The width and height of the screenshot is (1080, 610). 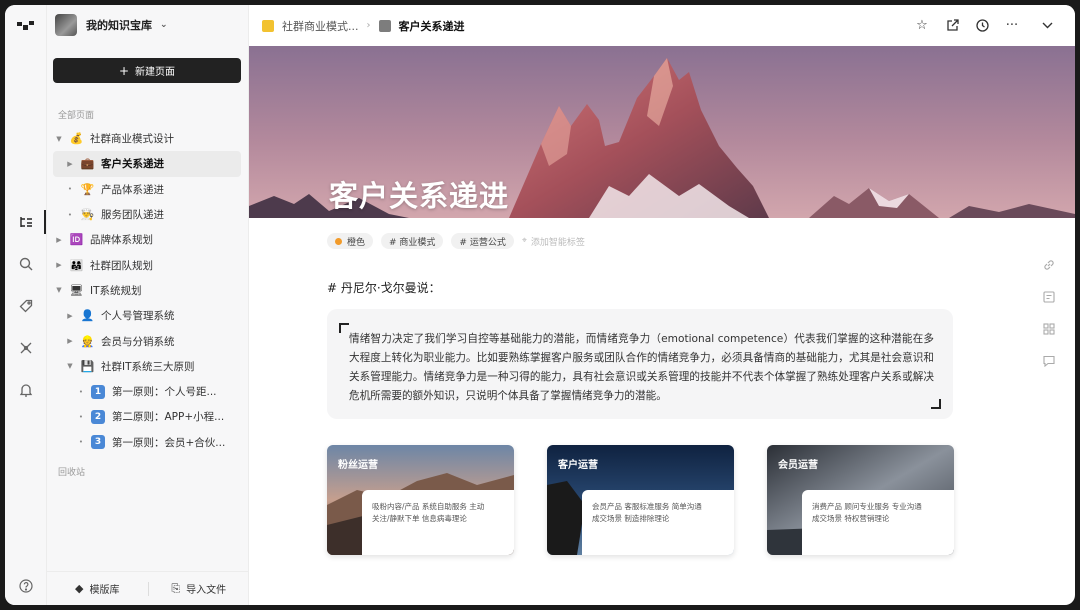 What do you see at coordinates (119, 25) in the screenshot?
I see `workspace-name: 我的知识宝库` at bounding box center [119, 25].